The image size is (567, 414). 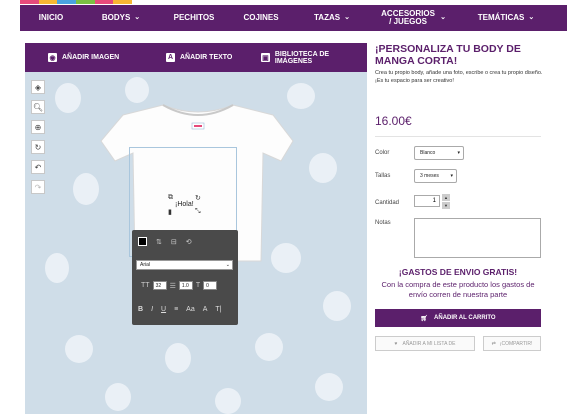 I want to click on text-transform-icon: T|, so click(x=218, y=309).